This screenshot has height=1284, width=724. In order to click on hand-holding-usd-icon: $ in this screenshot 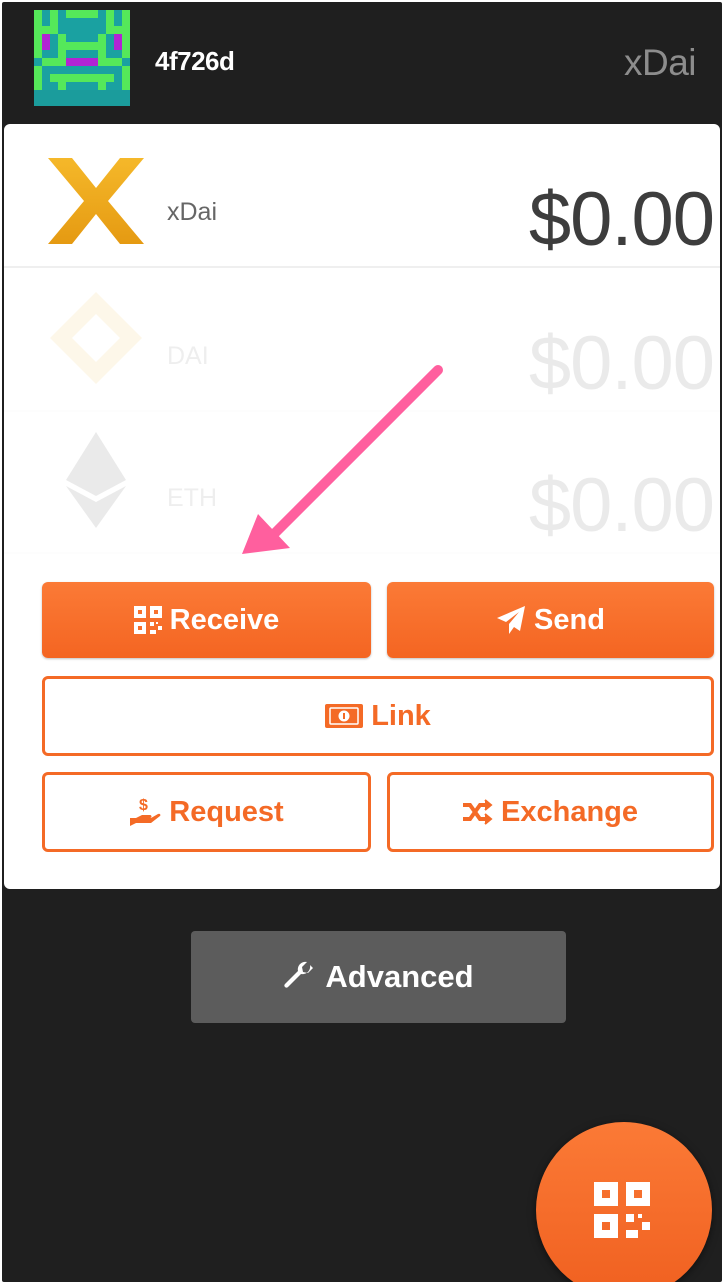, I will do `click(145, 812)`.